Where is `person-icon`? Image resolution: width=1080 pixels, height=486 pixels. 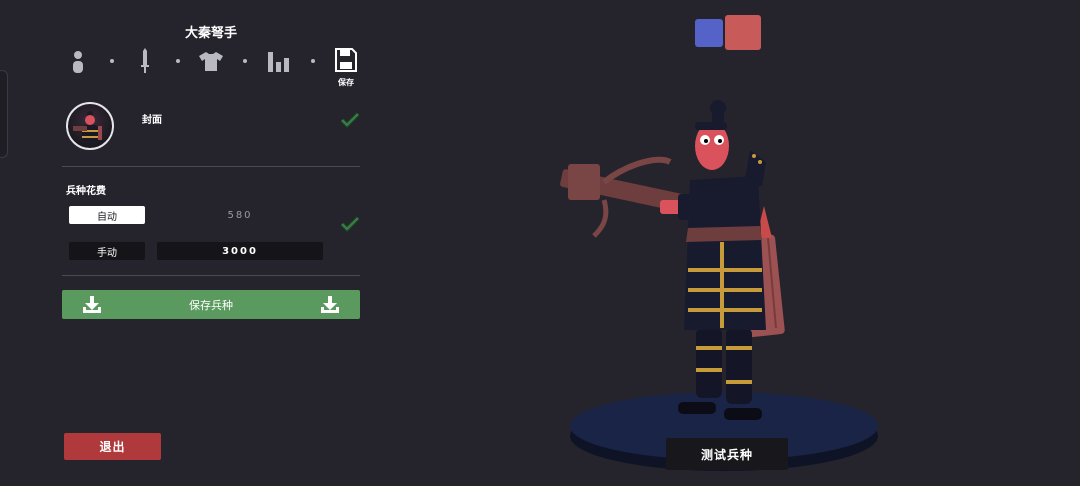 person-icon is located at coordinates (78, 62).